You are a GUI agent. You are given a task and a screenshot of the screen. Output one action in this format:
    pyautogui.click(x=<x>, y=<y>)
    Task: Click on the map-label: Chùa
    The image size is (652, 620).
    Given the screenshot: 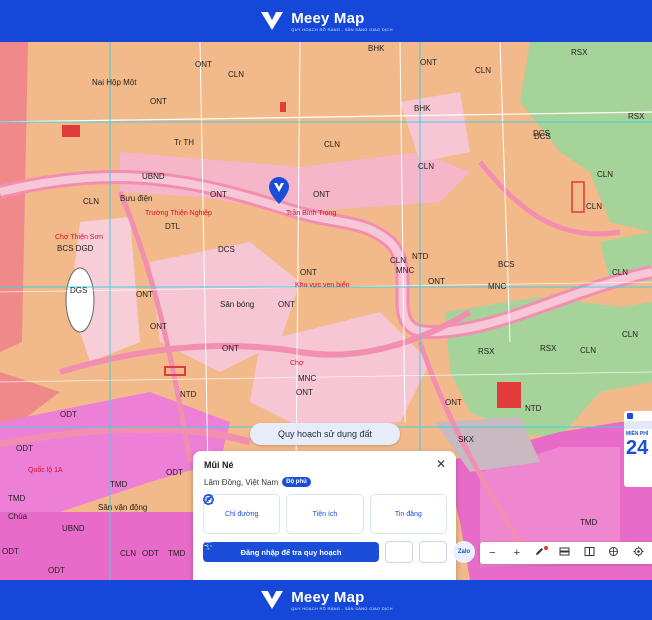 What is the action you would take?
    pyautogui.click(x=18, y=516)
    